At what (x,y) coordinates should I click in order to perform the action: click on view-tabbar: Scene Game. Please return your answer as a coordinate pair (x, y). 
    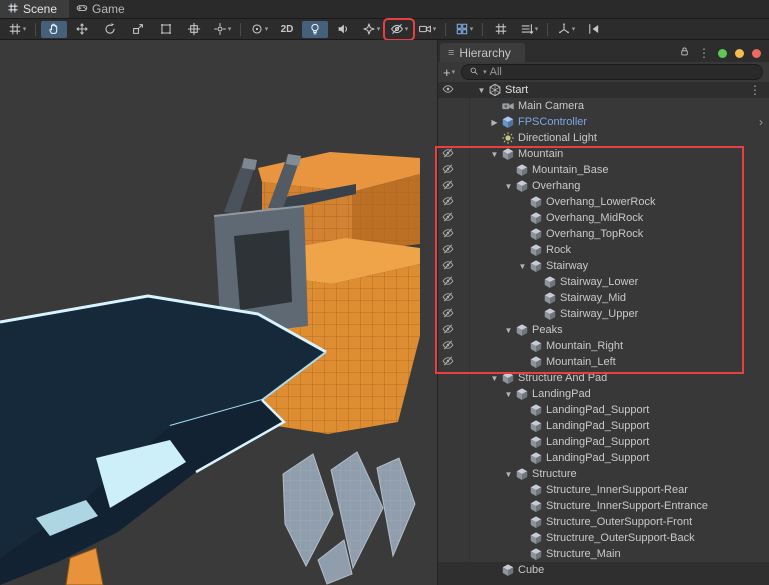
    Looking at the image, I should click on (384, 9).